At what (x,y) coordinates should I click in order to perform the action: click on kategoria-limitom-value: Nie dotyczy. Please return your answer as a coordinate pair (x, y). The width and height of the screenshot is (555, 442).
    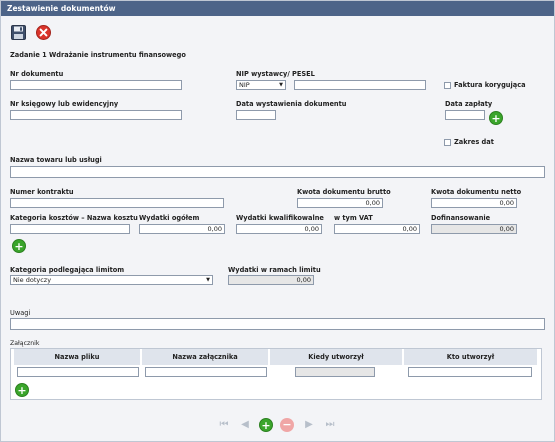
    Looking at the image, I should click on (32, 279).